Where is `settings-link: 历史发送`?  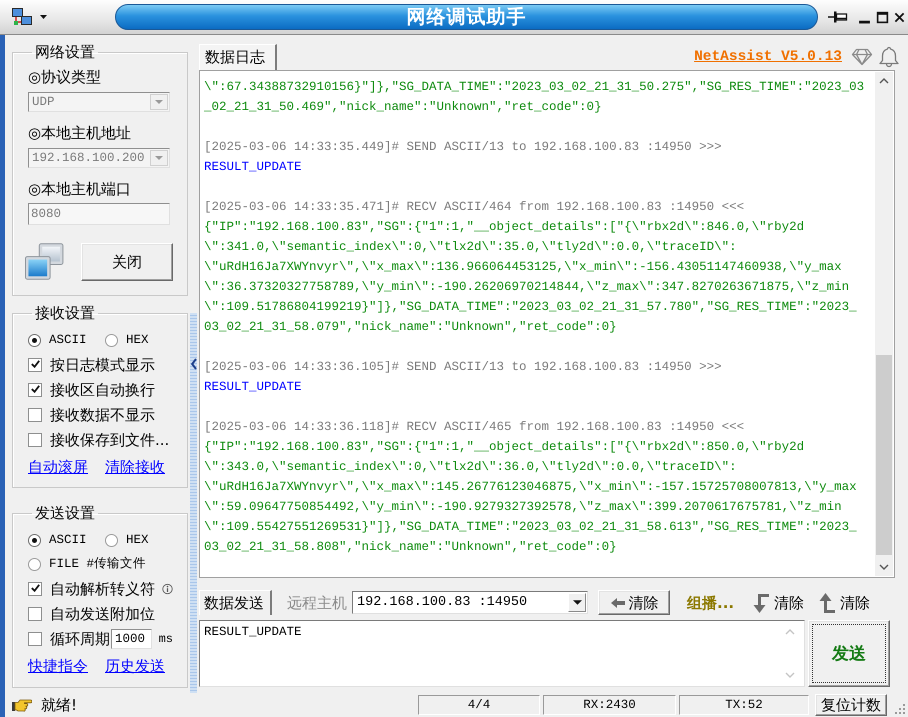
settings-link: 历史发送 is located at coordinates (135, 666).